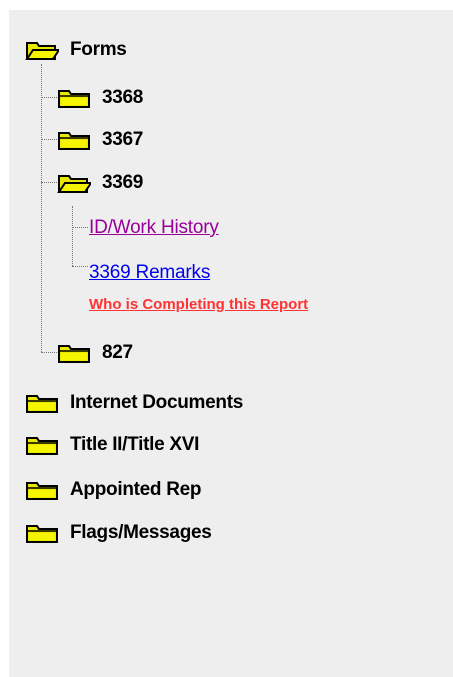  Describe the element at coordinates (136, 489) in the screenshot. I see `tree-node-label: Appointed Rep` at that location.